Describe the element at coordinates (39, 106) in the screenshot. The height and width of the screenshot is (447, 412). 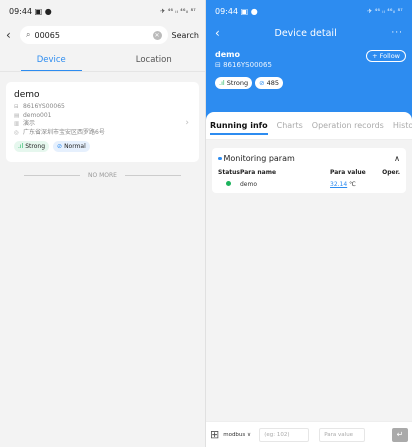
I see `device-sn-row: ⊟ 8616YS00065` at that location.